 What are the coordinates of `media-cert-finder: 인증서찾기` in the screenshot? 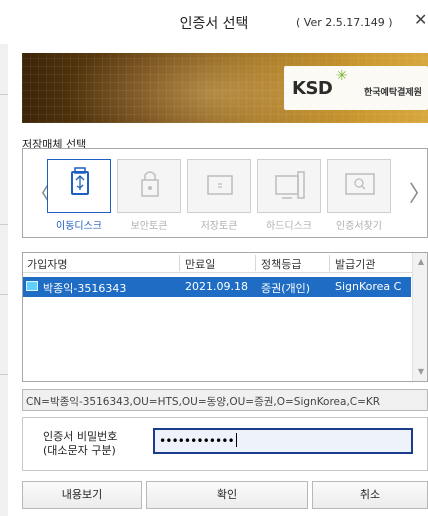 It's located at (359, 196).